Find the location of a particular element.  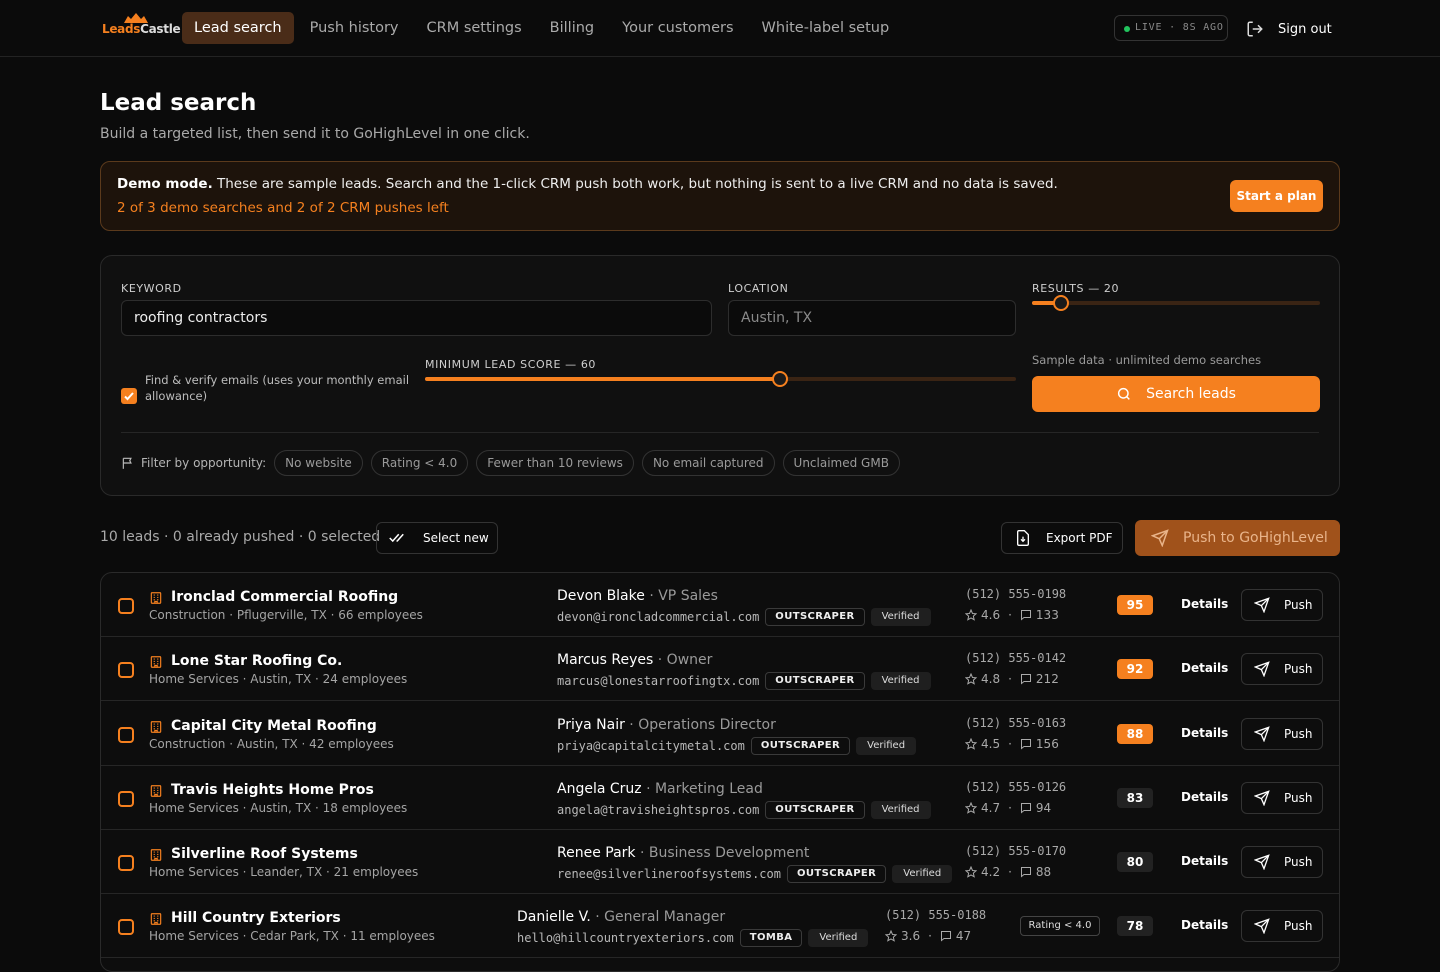

search-leads-label: Search leads is located at coordinates (1191, 394).